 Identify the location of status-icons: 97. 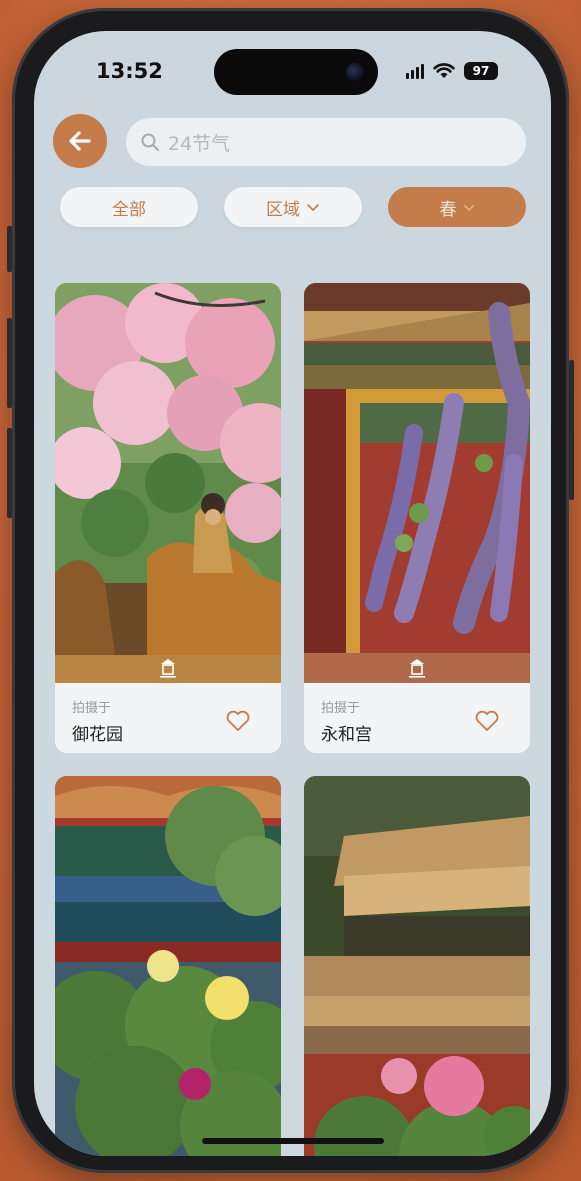
(452, 71).